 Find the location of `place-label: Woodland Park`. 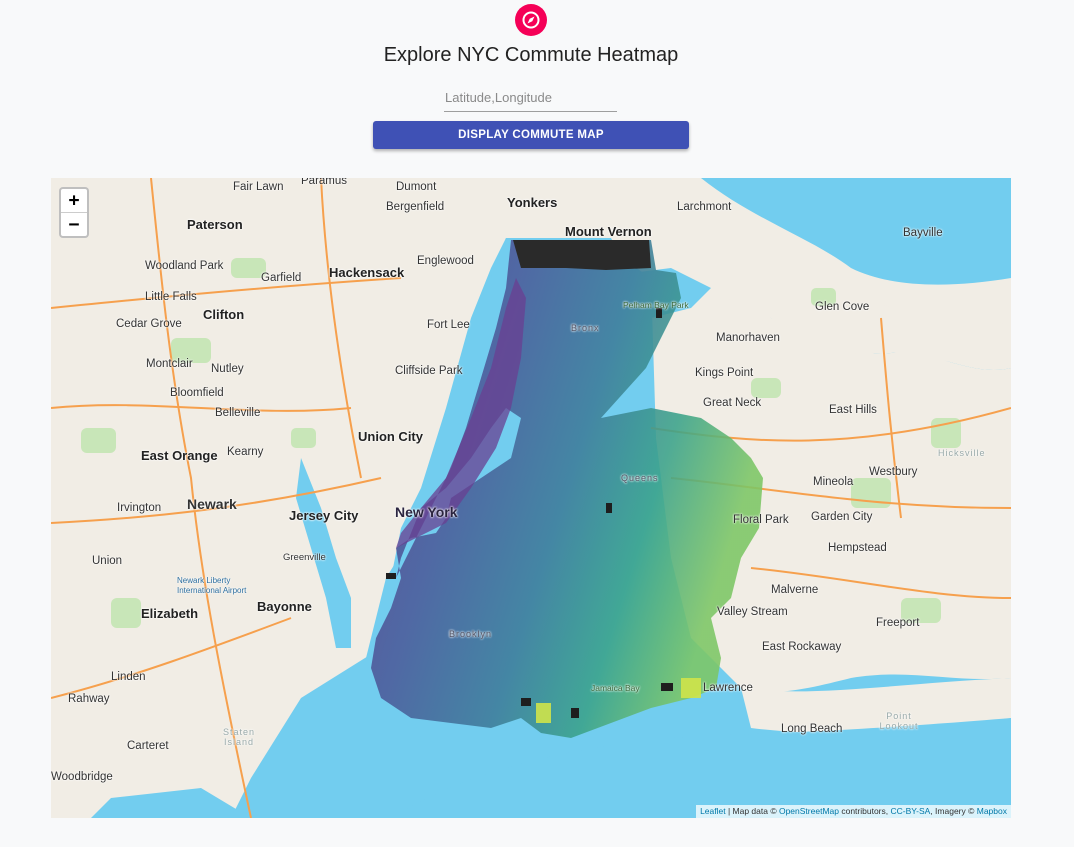

place-label: Woodland Park is located at coordinates (184, 266).